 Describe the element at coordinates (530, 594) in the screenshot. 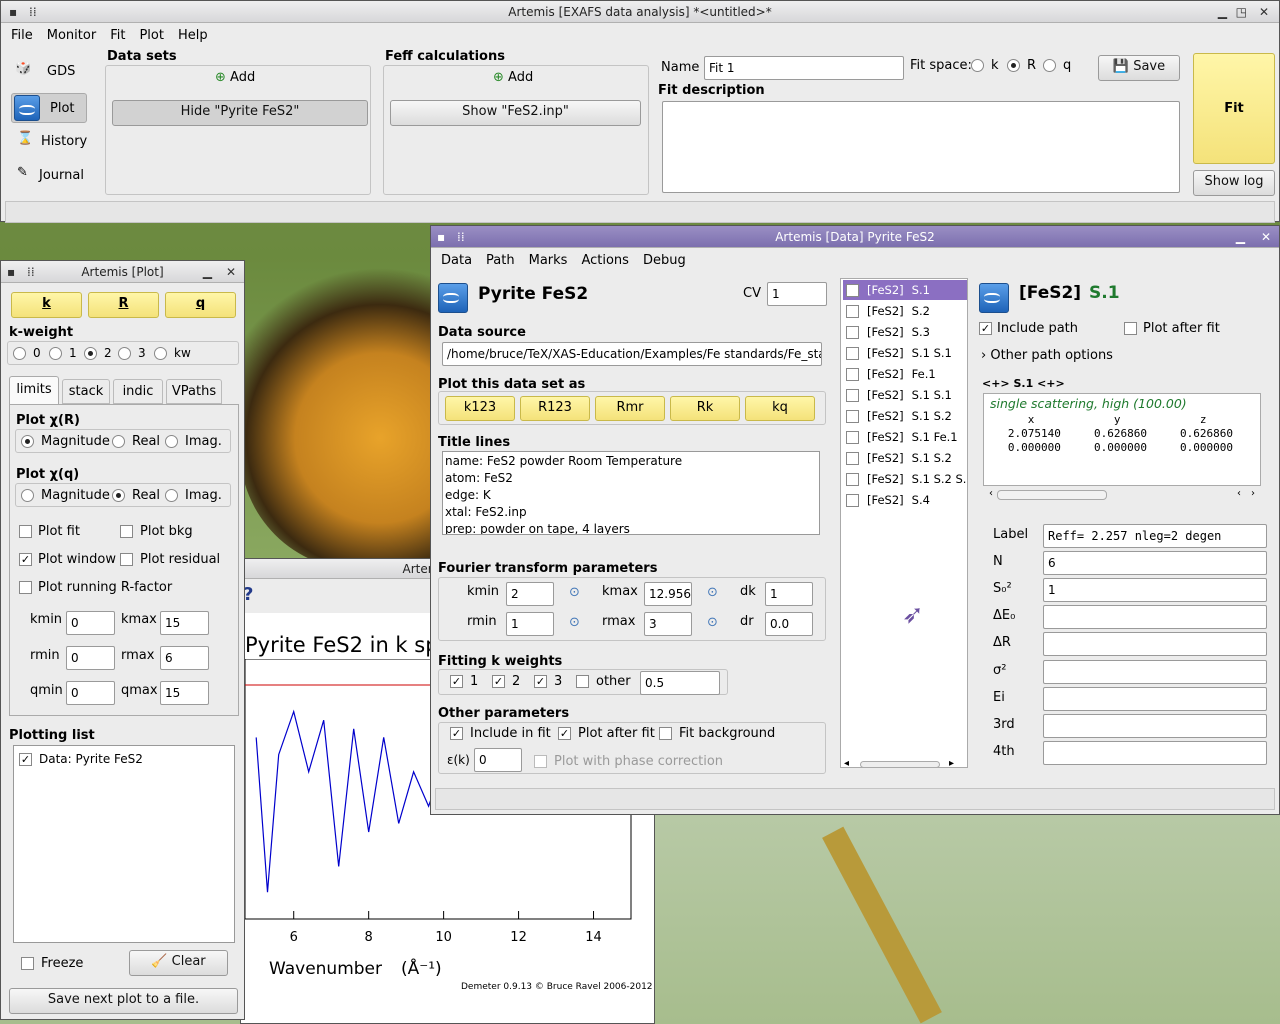

I see `ft-kmin-input: 2` at that location.